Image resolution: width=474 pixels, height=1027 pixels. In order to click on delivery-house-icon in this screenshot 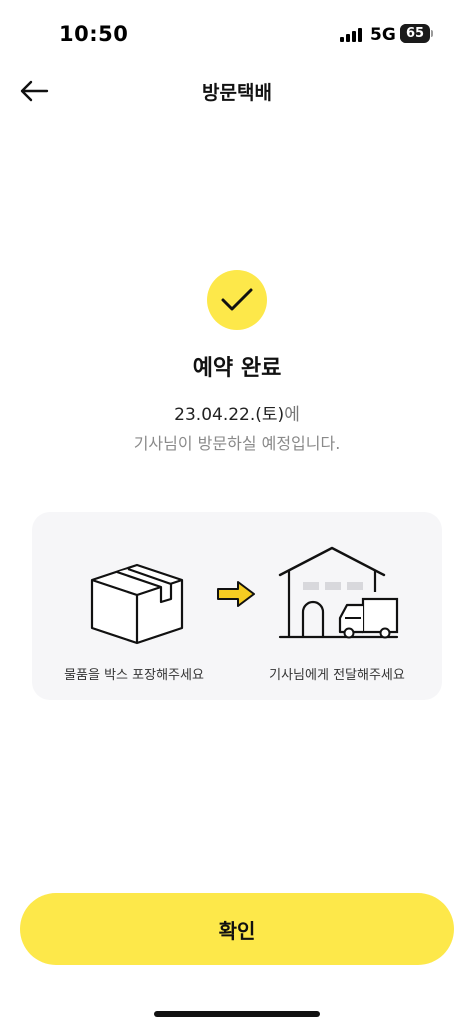, I will do `click(338, 592)`.